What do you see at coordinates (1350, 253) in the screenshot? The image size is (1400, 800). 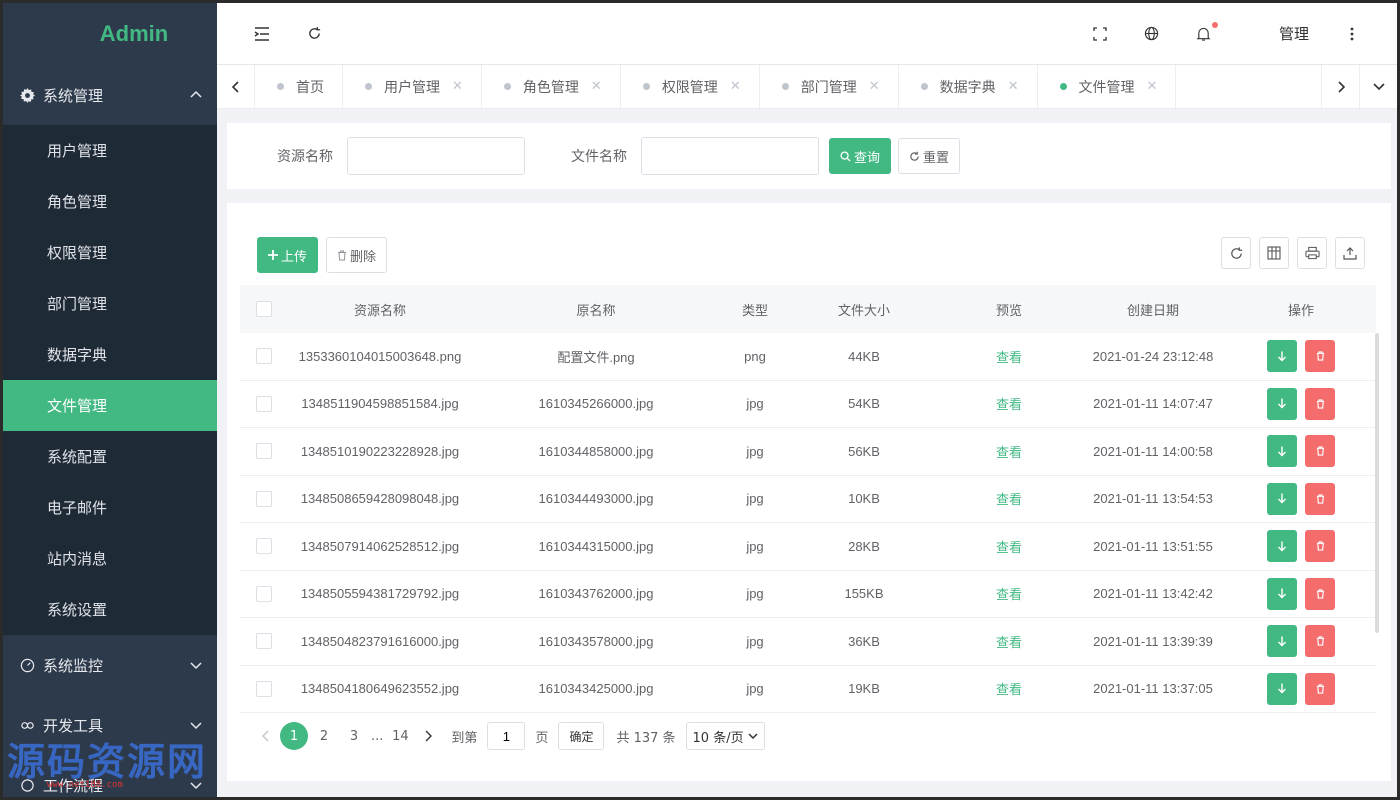 I see `export-button` at bounding box center [1350, 253].